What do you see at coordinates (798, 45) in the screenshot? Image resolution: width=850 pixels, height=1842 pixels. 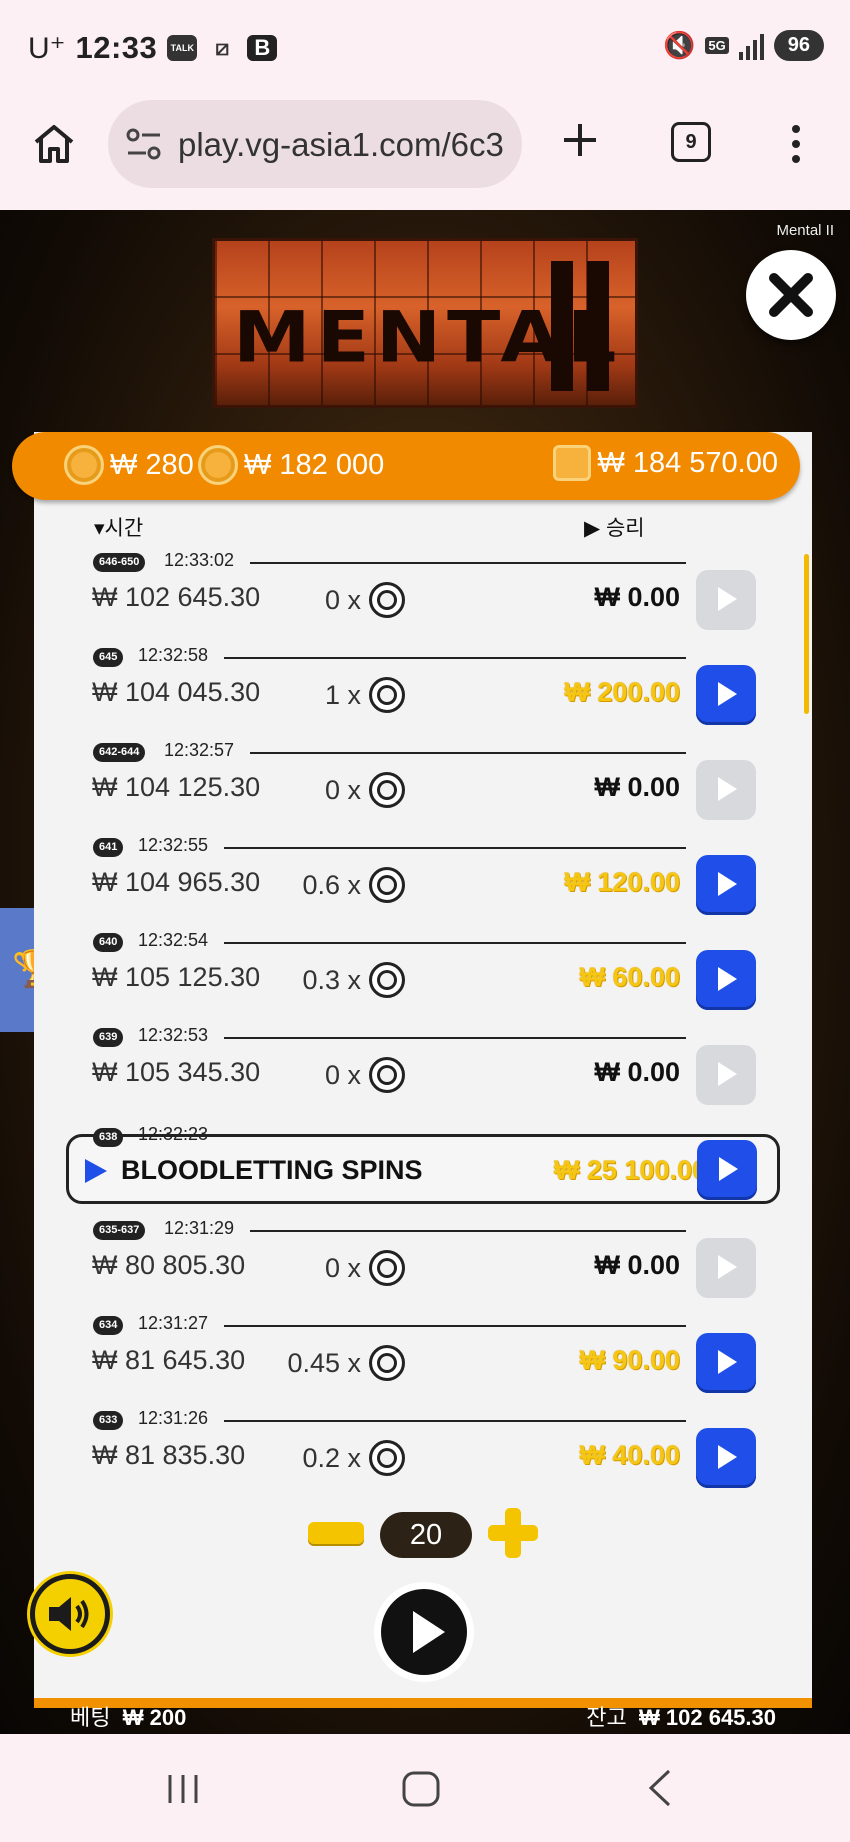 I see `battery-level: 96` at bounding box center [798, 45].